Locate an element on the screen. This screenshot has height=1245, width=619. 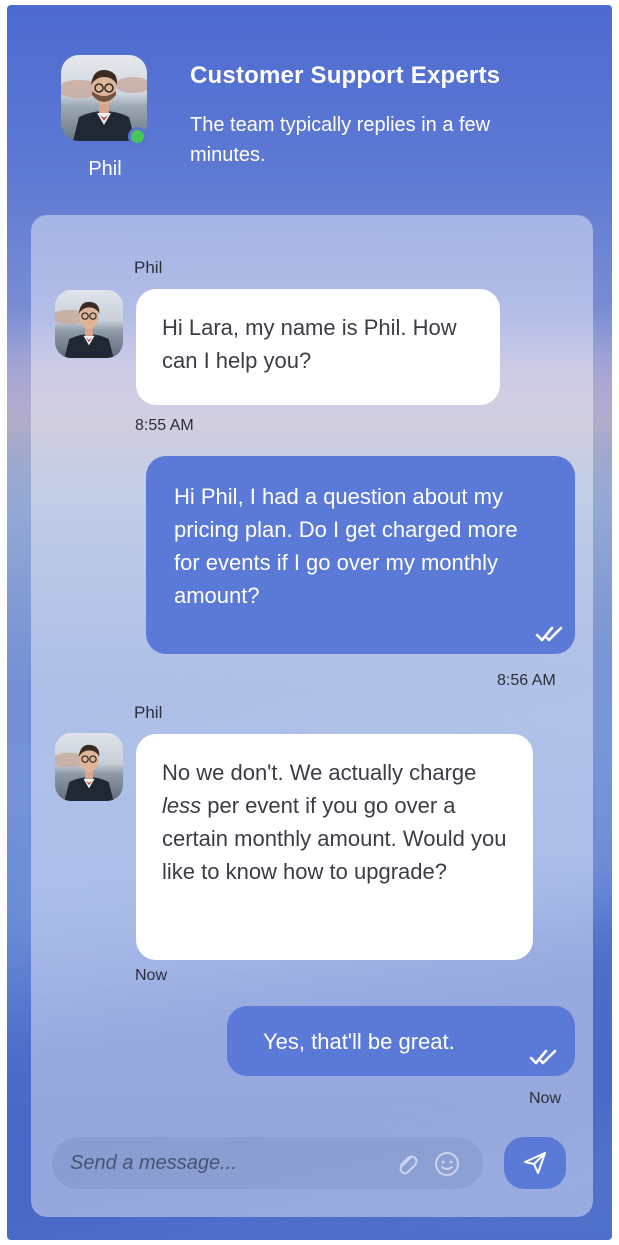
outgoing-message-bubble: Yes, that'll be great. is located at coordinates (401, 1041).